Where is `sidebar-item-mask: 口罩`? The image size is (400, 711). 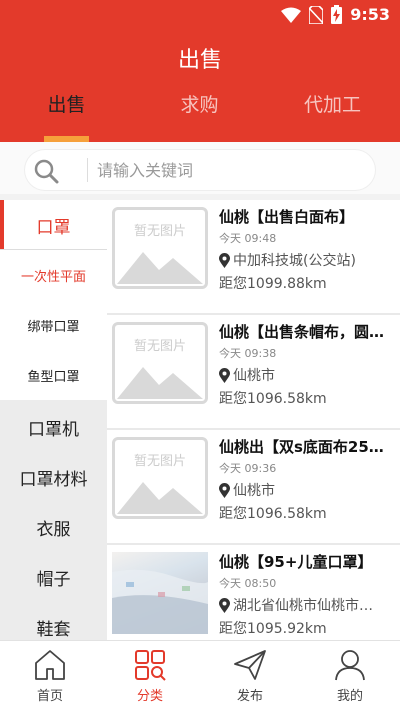 sidebar-item-mask: 口罩 is located at coordinates (53, 225).